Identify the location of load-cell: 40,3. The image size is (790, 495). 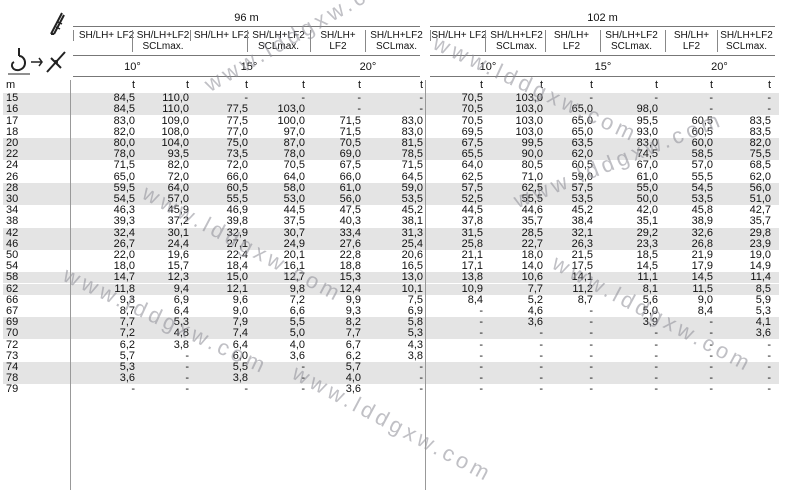
(350, 221).